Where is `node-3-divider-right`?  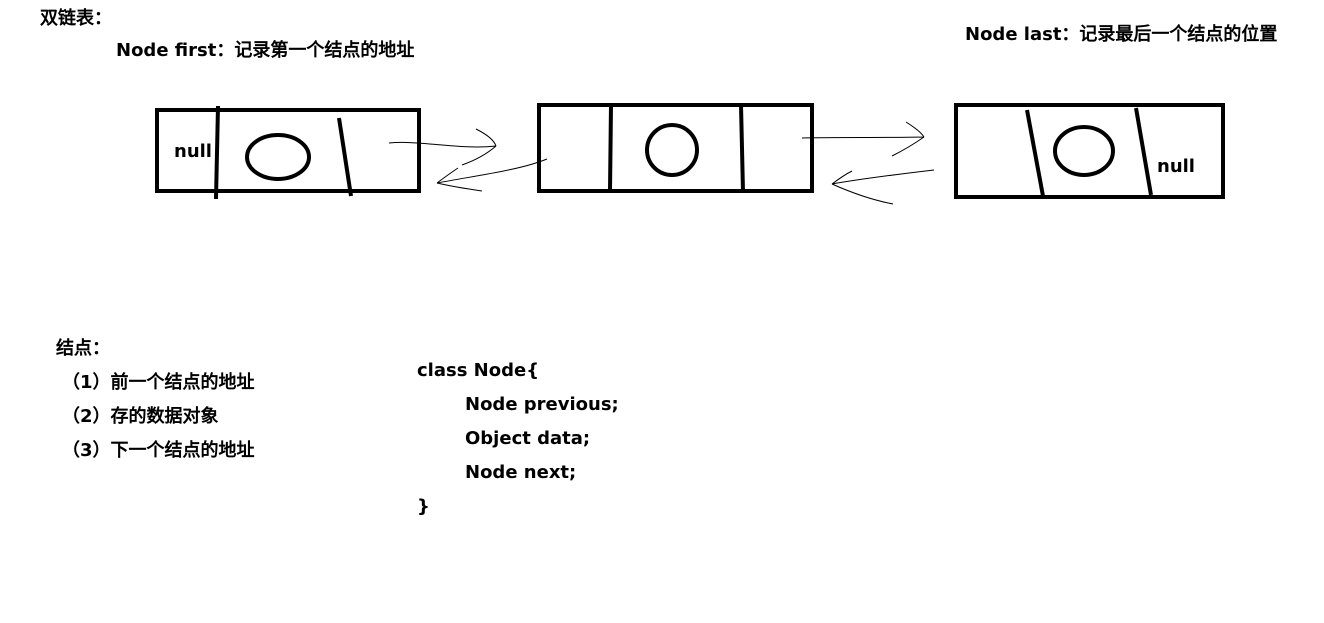
node-3-divider-right is located at coordinates (1143, 151).